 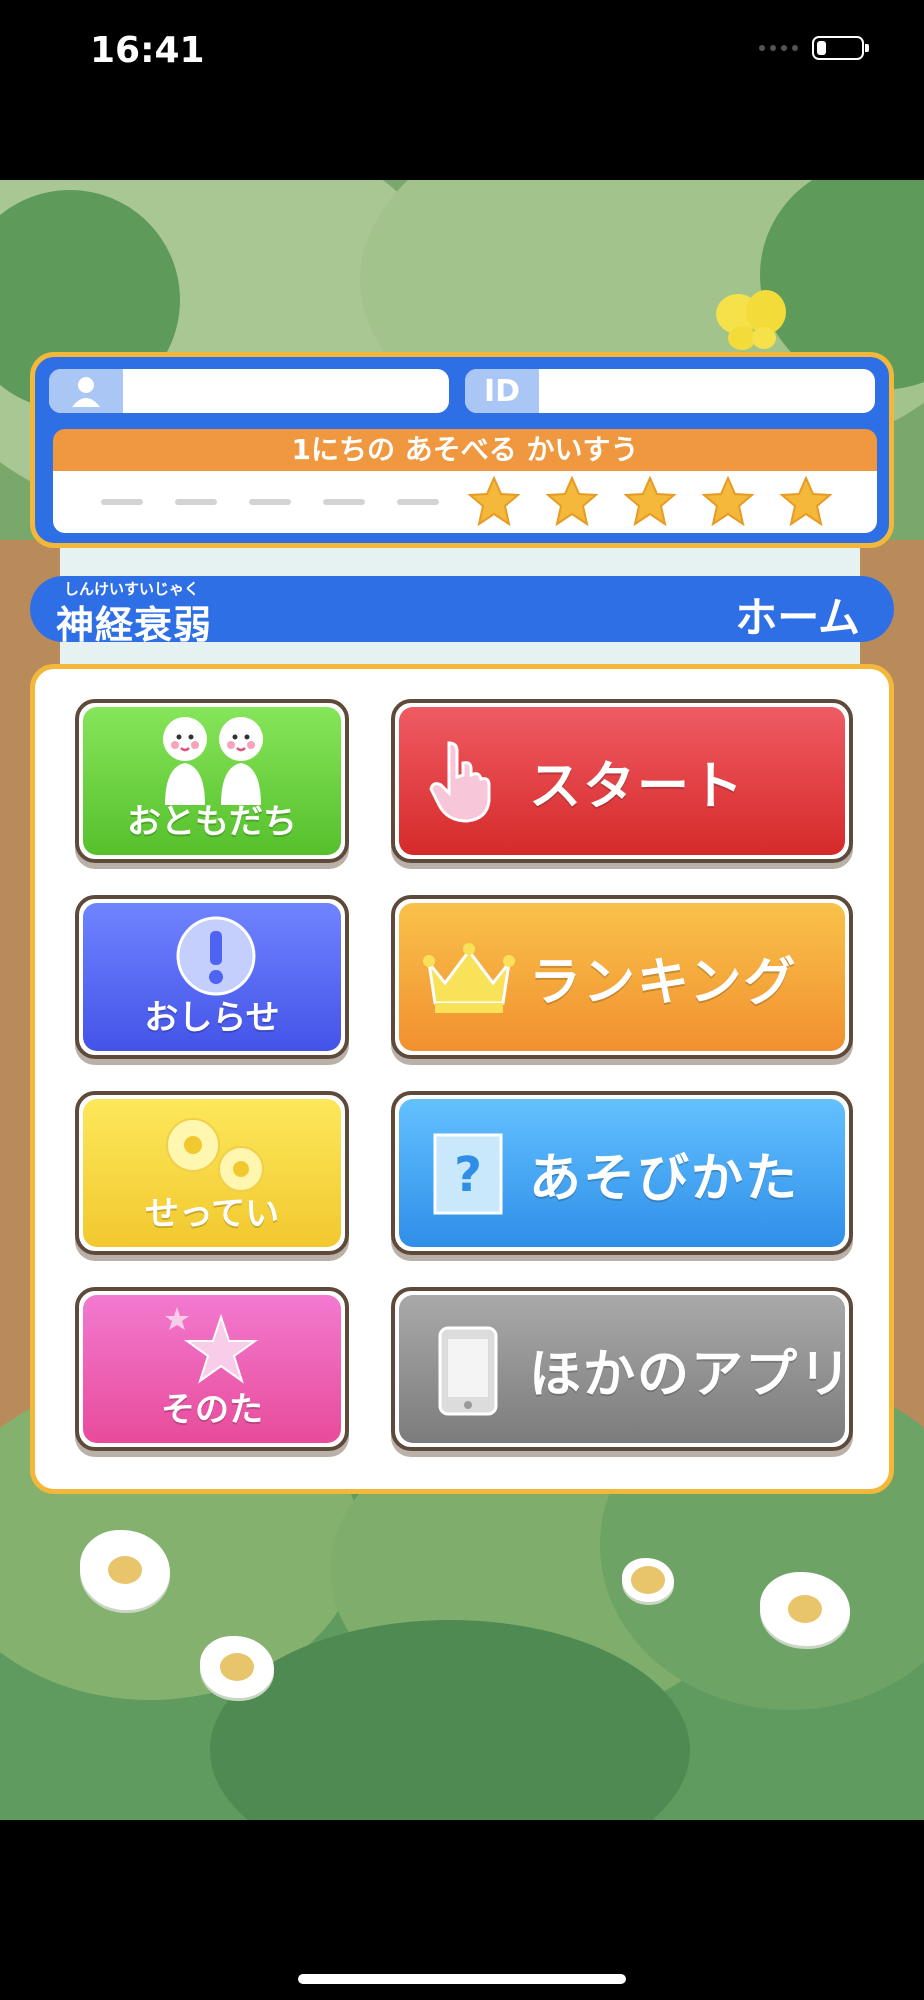 I want to click on id-tag: ID, so click(x=502, y=391).